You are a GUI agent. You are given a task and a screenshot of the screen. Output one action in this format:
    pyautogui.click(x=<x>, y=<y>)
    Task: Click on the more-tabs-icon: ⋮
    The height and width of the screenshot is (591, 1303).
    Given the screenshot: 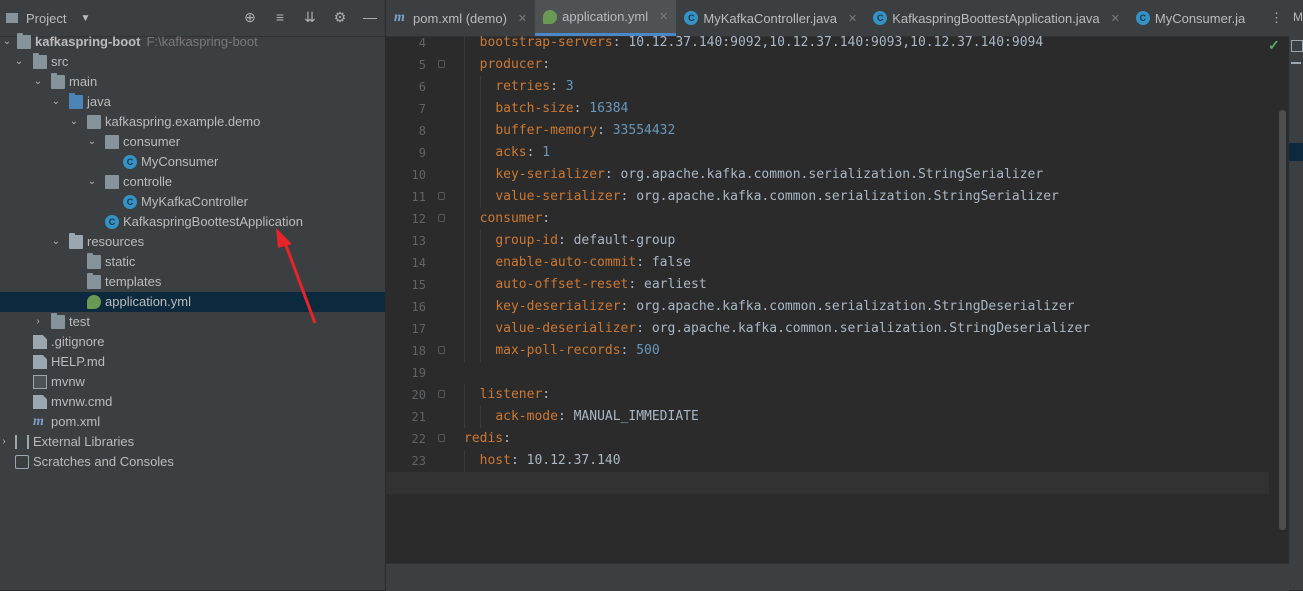 What is the action you would take?
    pyautogui.click(x=1276, y=18)
    